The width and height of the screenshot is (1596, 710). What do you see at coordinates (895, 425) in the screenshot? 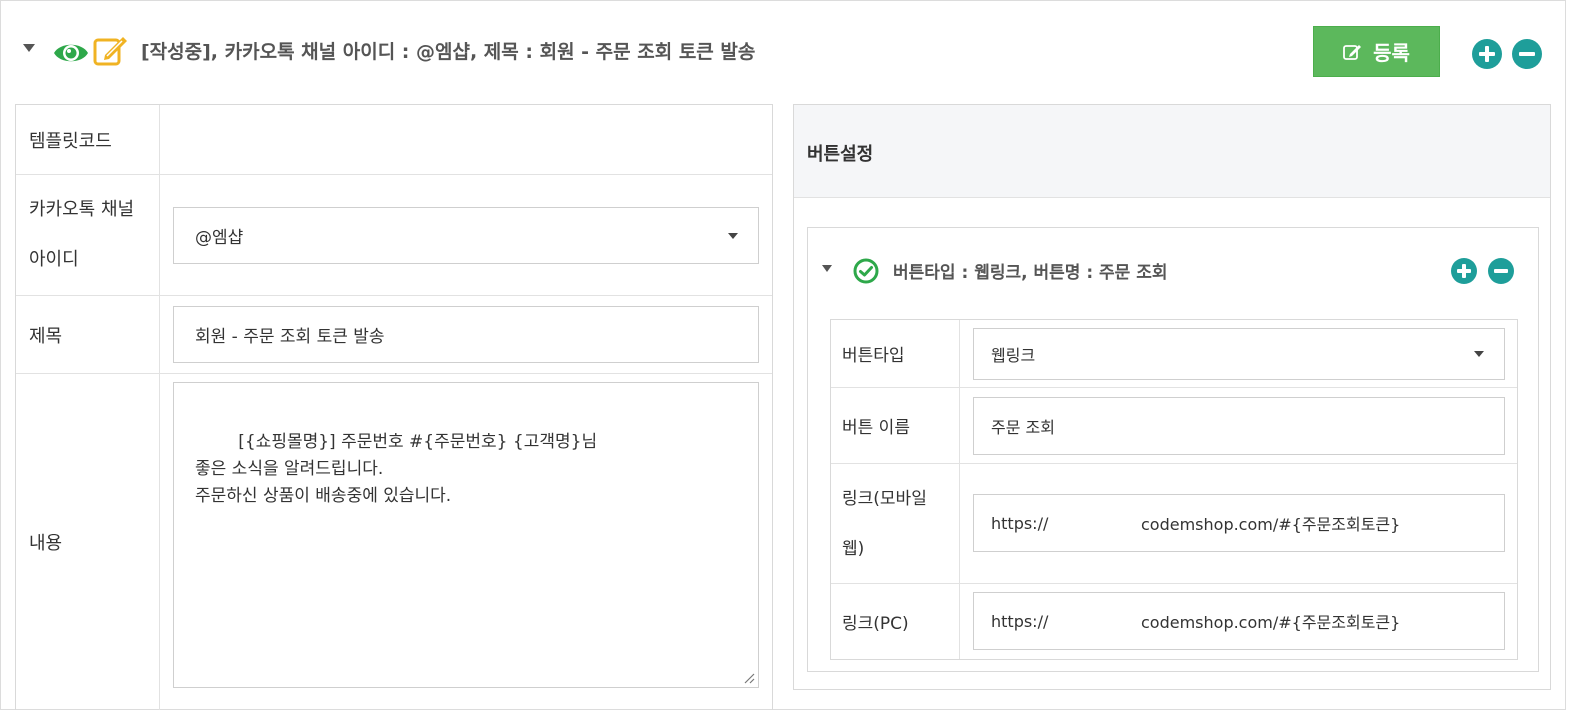
I see `button-name-label: 버튼 이름` at bounding box center [895, 425].